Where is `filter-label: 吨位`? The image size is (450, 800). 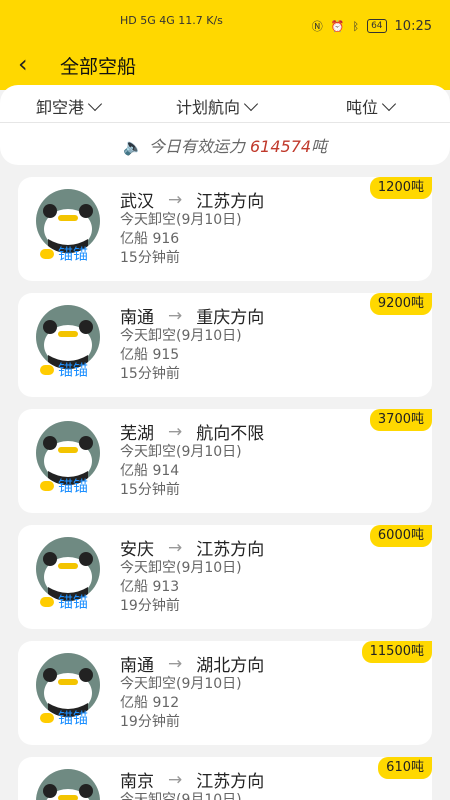 filter-label: 吨位 is located at coordinates (362, 107).